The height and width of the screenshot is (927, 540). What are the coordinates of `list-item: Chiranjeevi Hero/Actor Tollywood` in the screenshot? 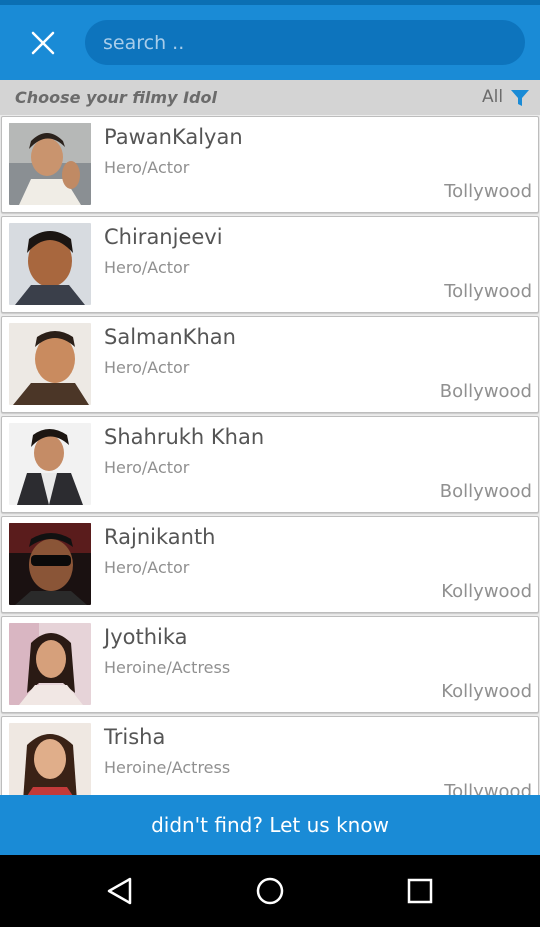 It's located at (270, 264).